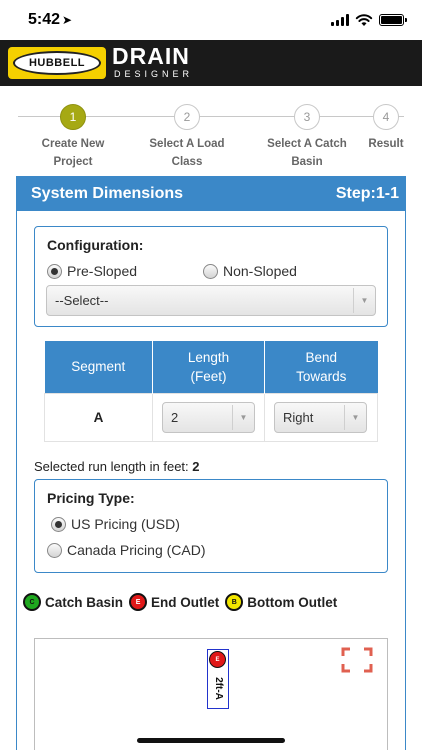 The image size is (422, 750). I want to click on catch-basin-icon: C, so click(32, 602).